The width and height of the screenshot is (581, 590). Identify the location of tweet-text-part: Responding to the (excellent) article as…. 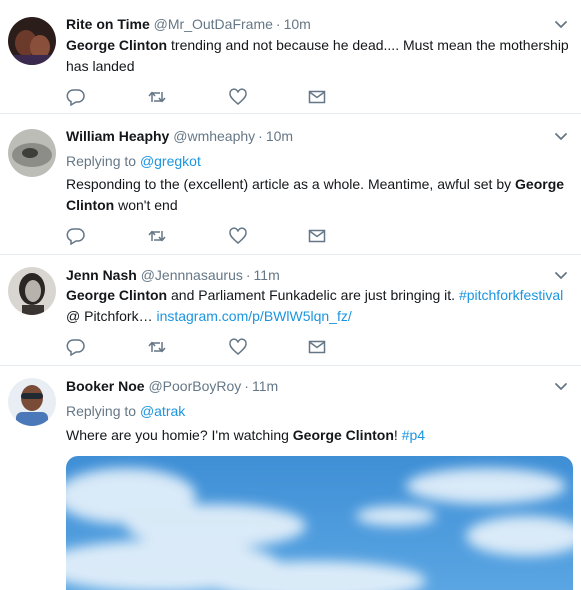
(291, 184).